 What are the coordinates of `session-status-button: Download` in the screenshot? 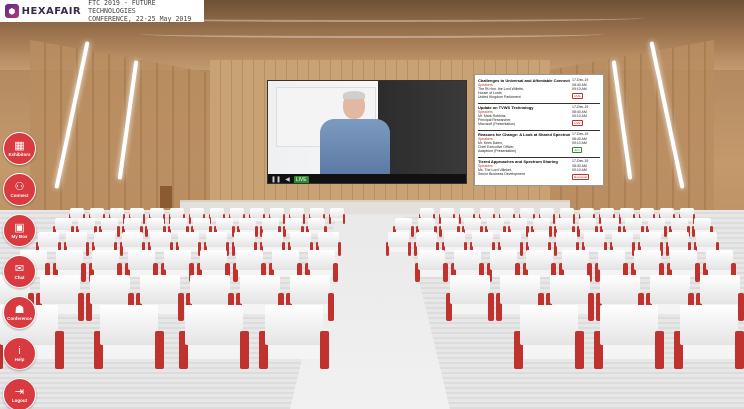 It's located at (581, 176).